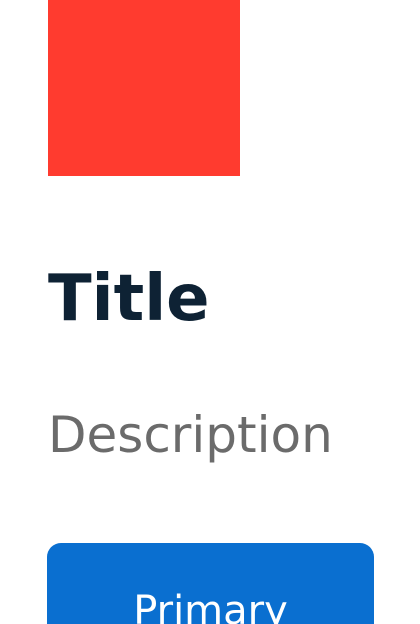 The height and width of the screenshot is (624, 420). I want to click on card-title: Title, so click(129, 299).